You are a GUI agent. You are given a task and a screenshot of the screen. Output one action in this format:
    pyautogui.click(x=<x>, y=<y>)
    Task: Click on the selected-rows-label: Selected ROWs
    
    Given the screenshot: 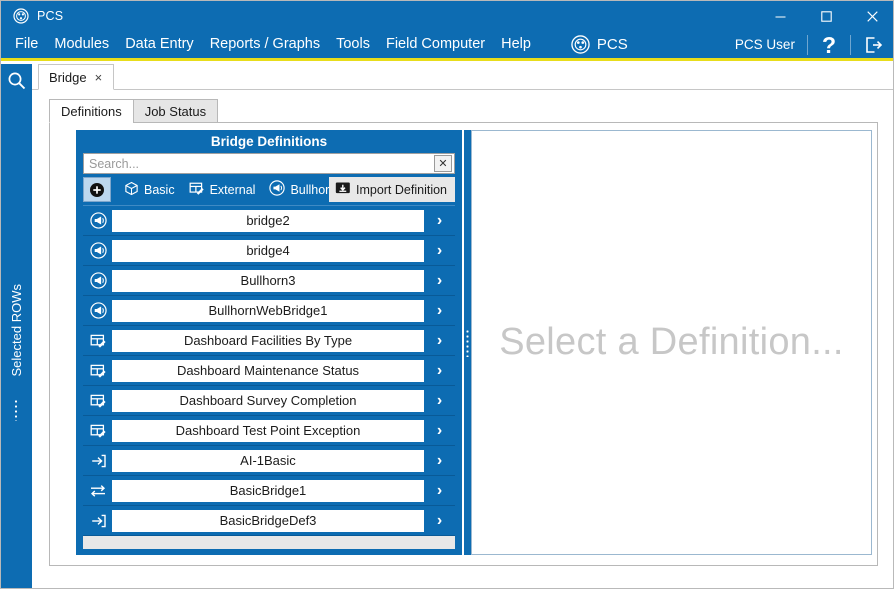 What is the action you would take?
    pyautogui.click(x=16, y=330)
    